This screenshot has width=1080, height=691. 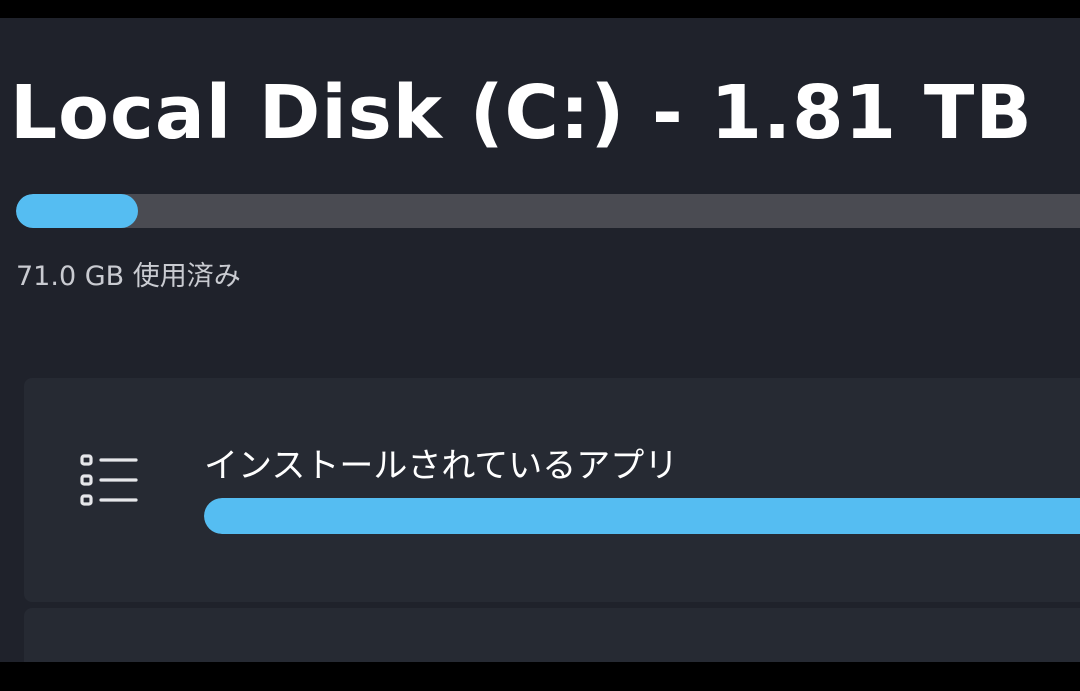 What do you see at coordinates (77, 211) in the screenshot?
I see `disk-usage-bar-fill` at bounding box center [77, 211].